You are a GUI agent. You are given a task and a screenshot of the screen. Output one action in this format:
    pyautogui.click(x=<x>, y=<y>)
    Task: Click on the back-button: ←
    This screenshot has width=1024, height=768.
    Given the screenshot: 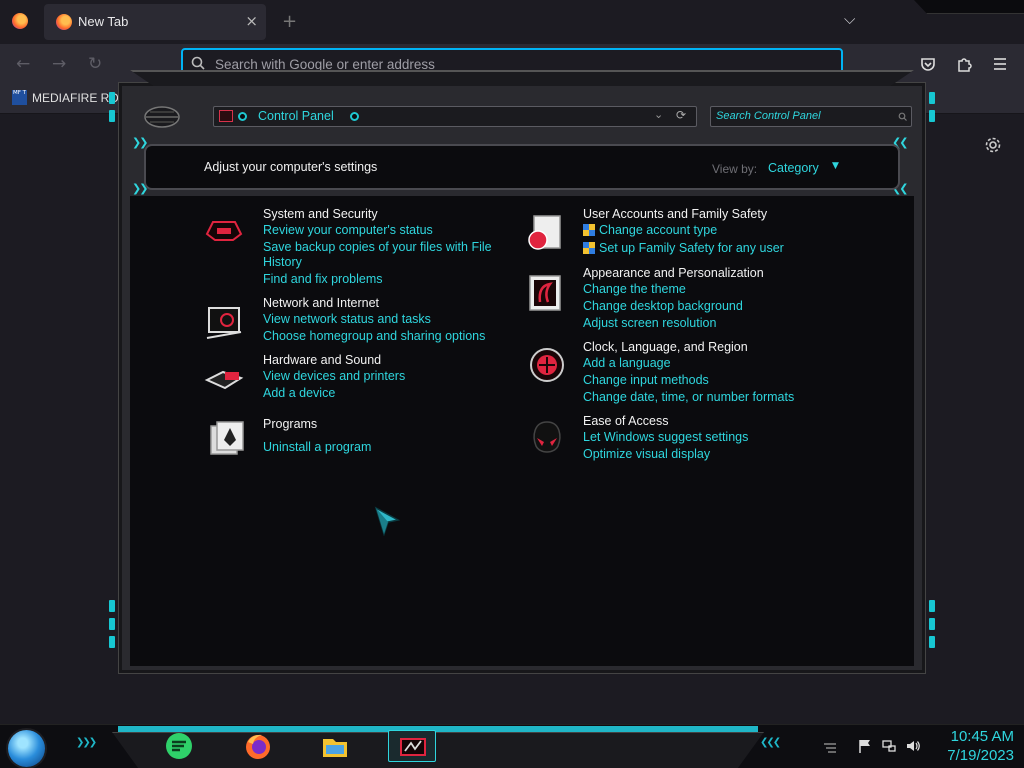 What is the action you would take?
    pyautogui.click(x=23, y=64)
    